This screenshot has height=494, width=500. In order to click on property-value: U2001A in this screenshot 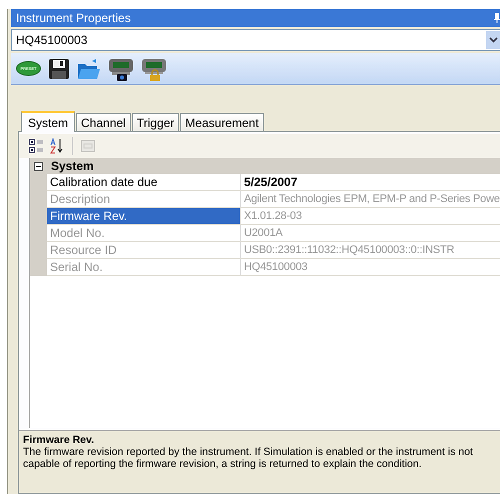, I will do `click(263, 233)`.